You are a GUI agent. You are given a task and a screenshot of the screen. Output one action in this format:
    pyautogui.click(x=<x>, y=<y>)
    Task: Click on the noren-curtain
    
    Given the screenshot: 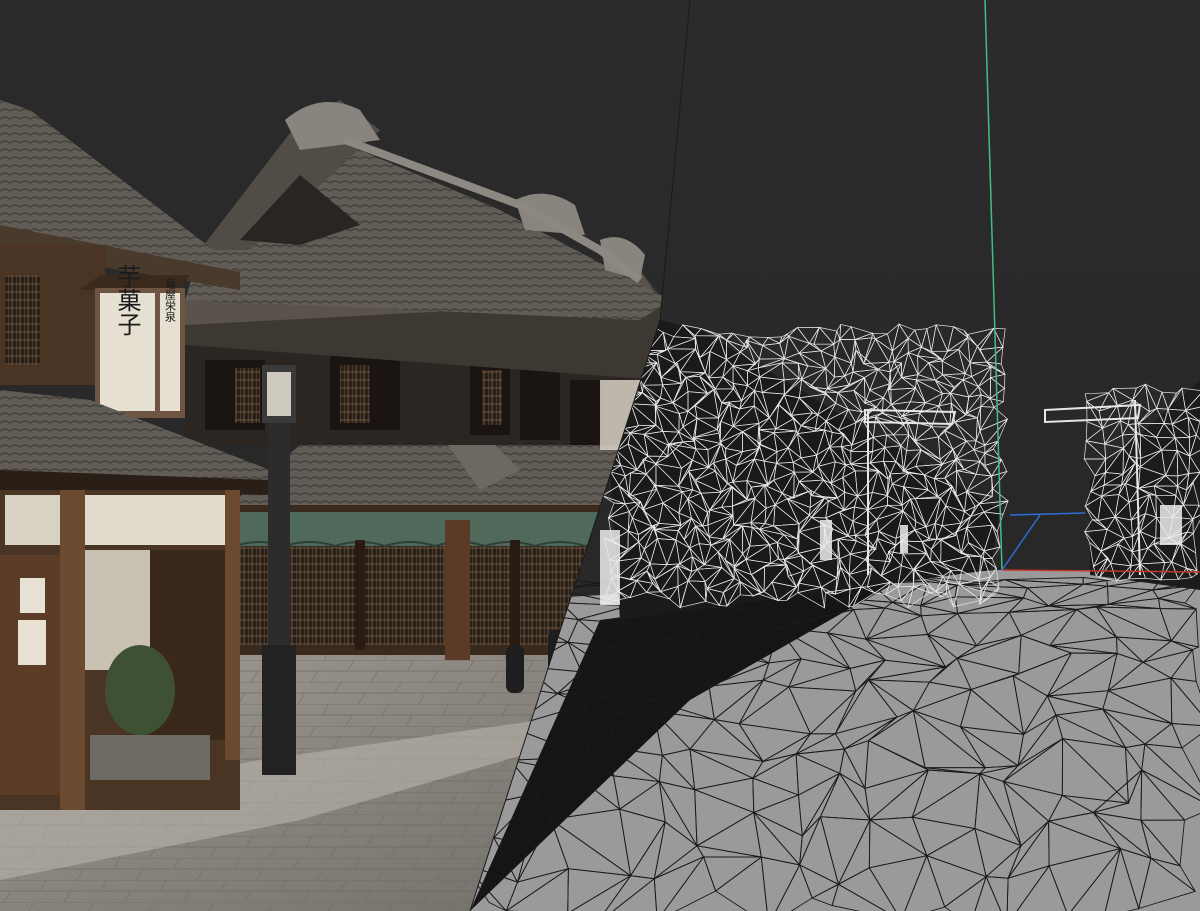 What is the action you would take?
    pyautogui.click(x=155, y=520)
    